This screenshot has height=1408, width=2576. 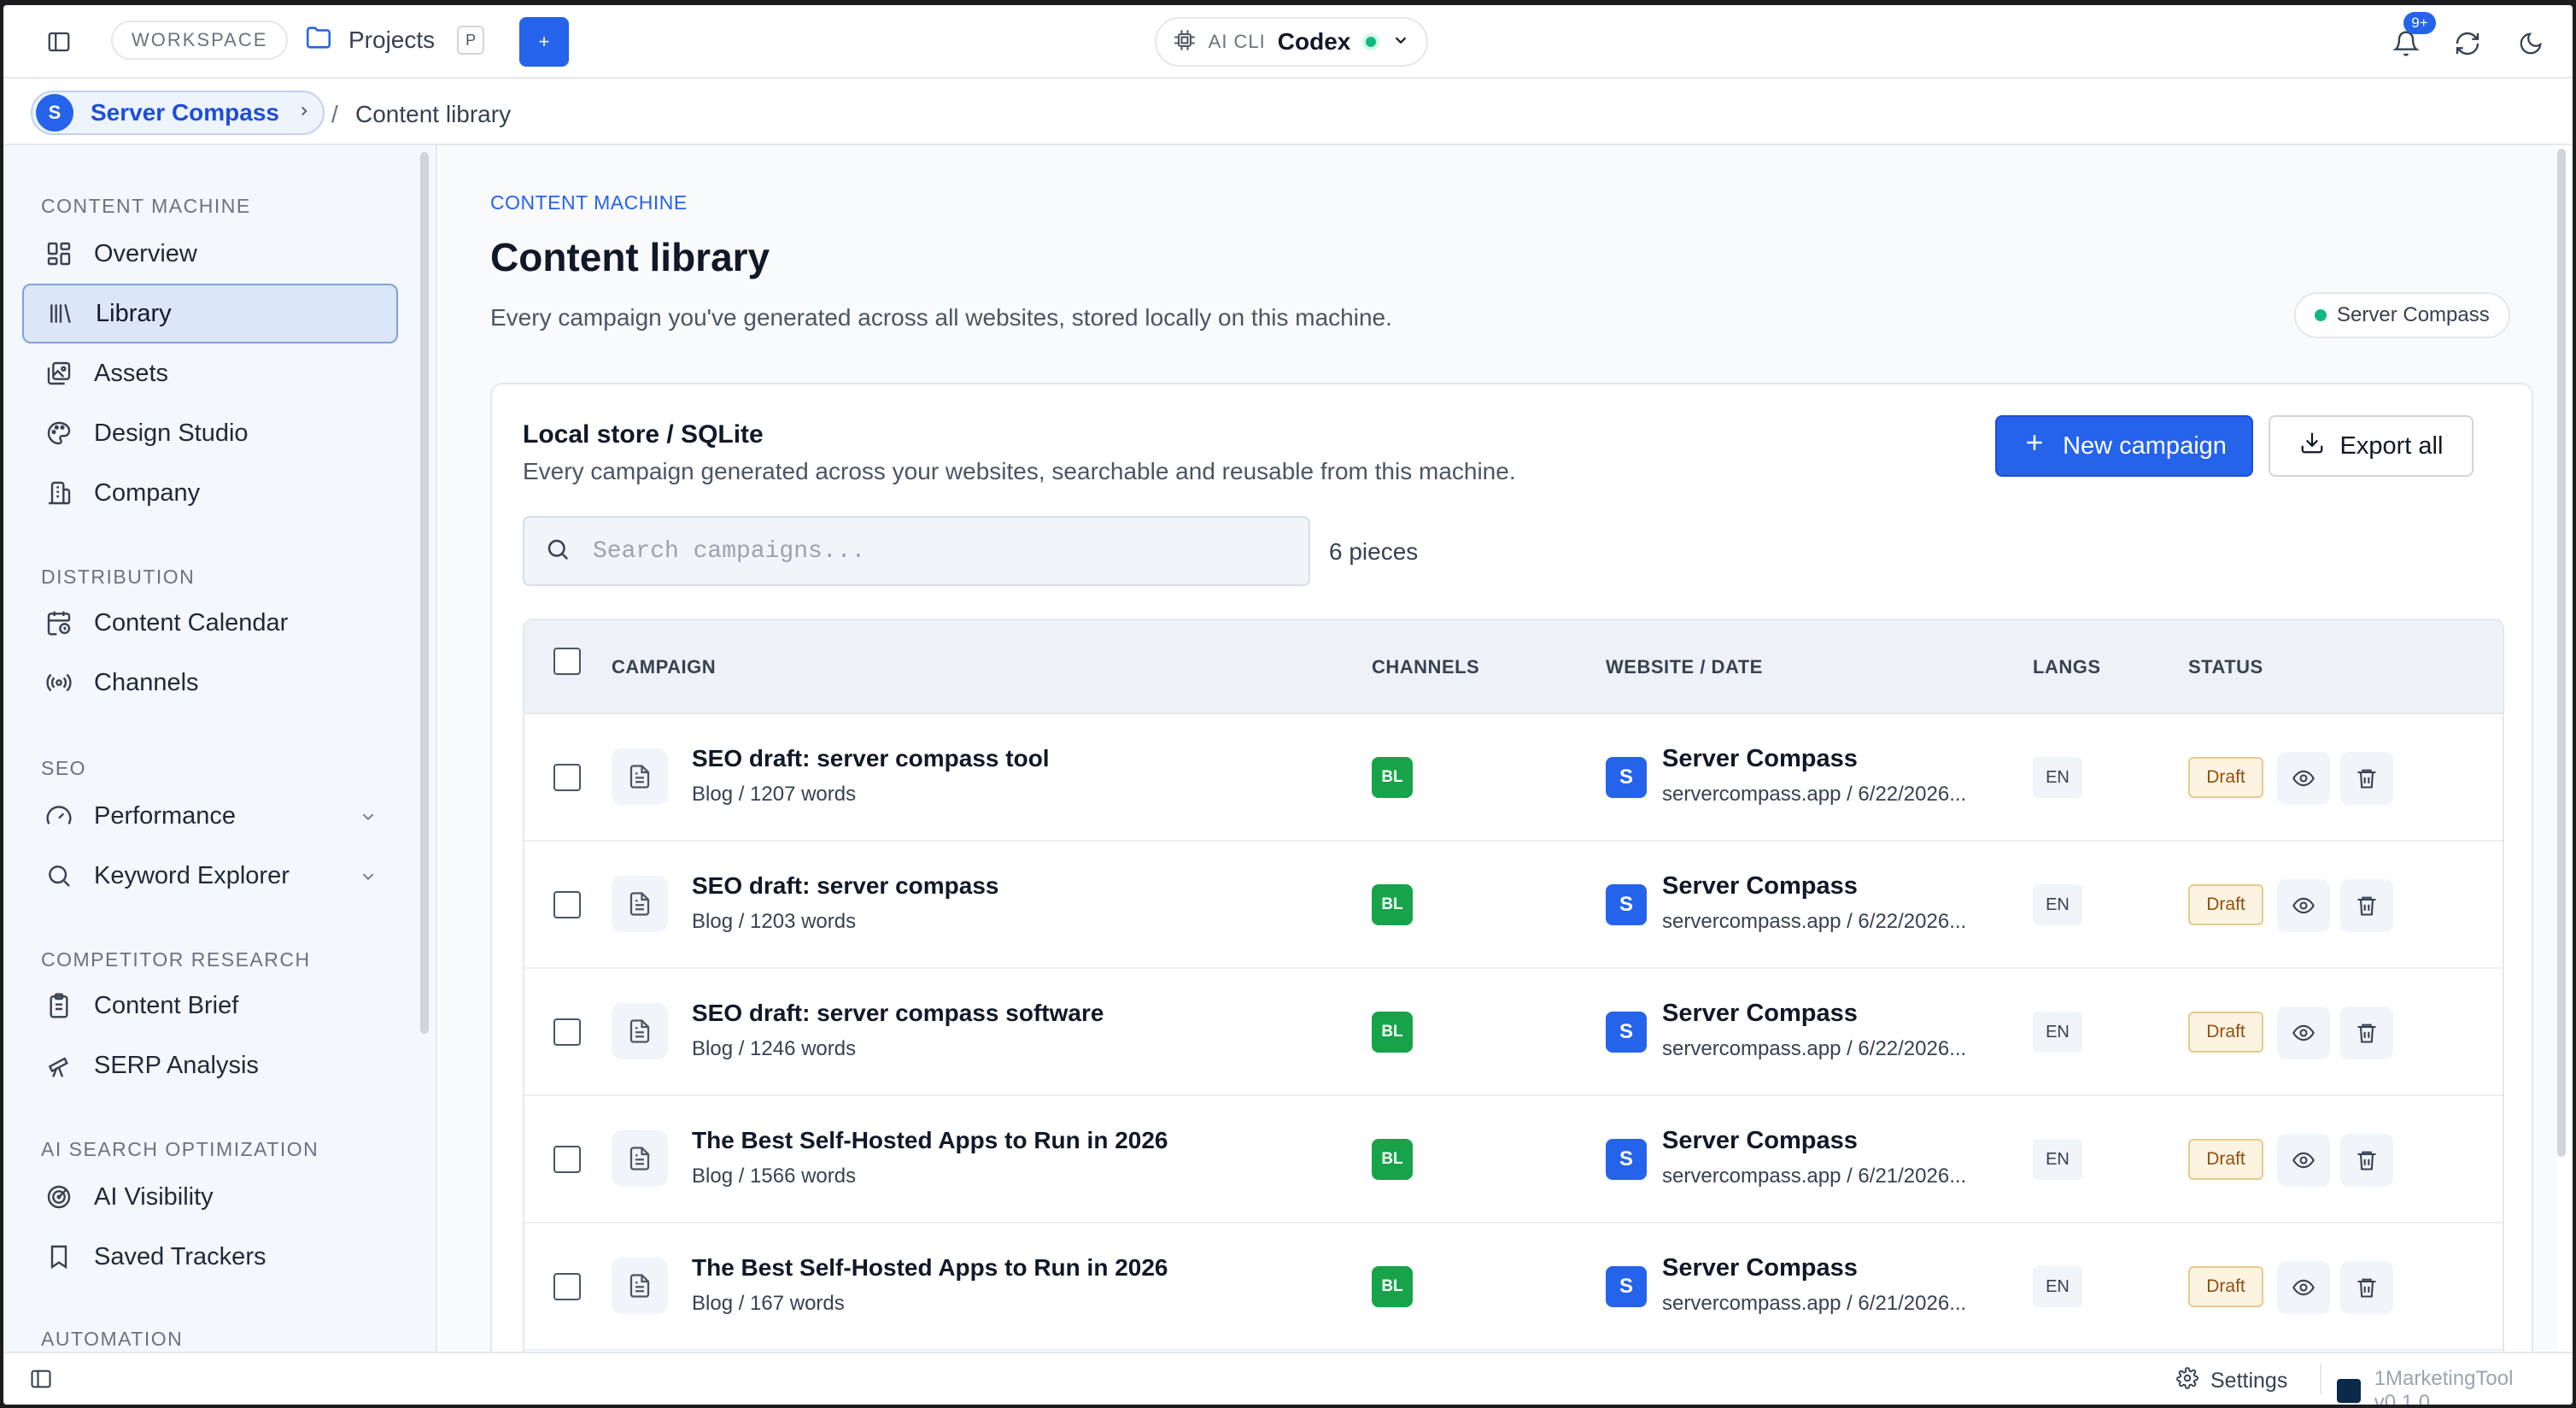 What do you see at coordinates (1425, 667) in the screenshot?
I see `column-header-channels: CHANNELS` at bounding box center [1425, 667].